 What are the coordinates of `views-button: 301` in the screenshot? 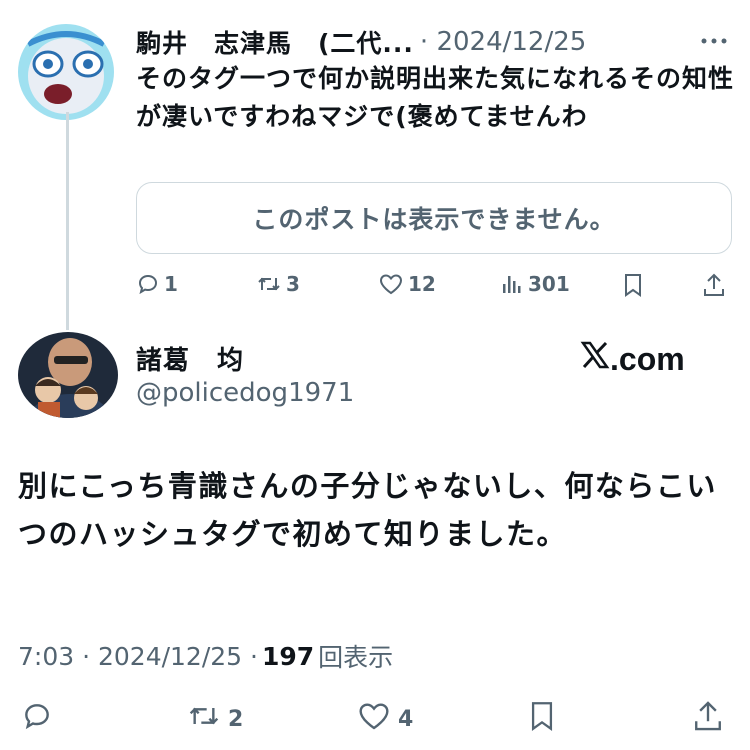 It's located at (535, 284).